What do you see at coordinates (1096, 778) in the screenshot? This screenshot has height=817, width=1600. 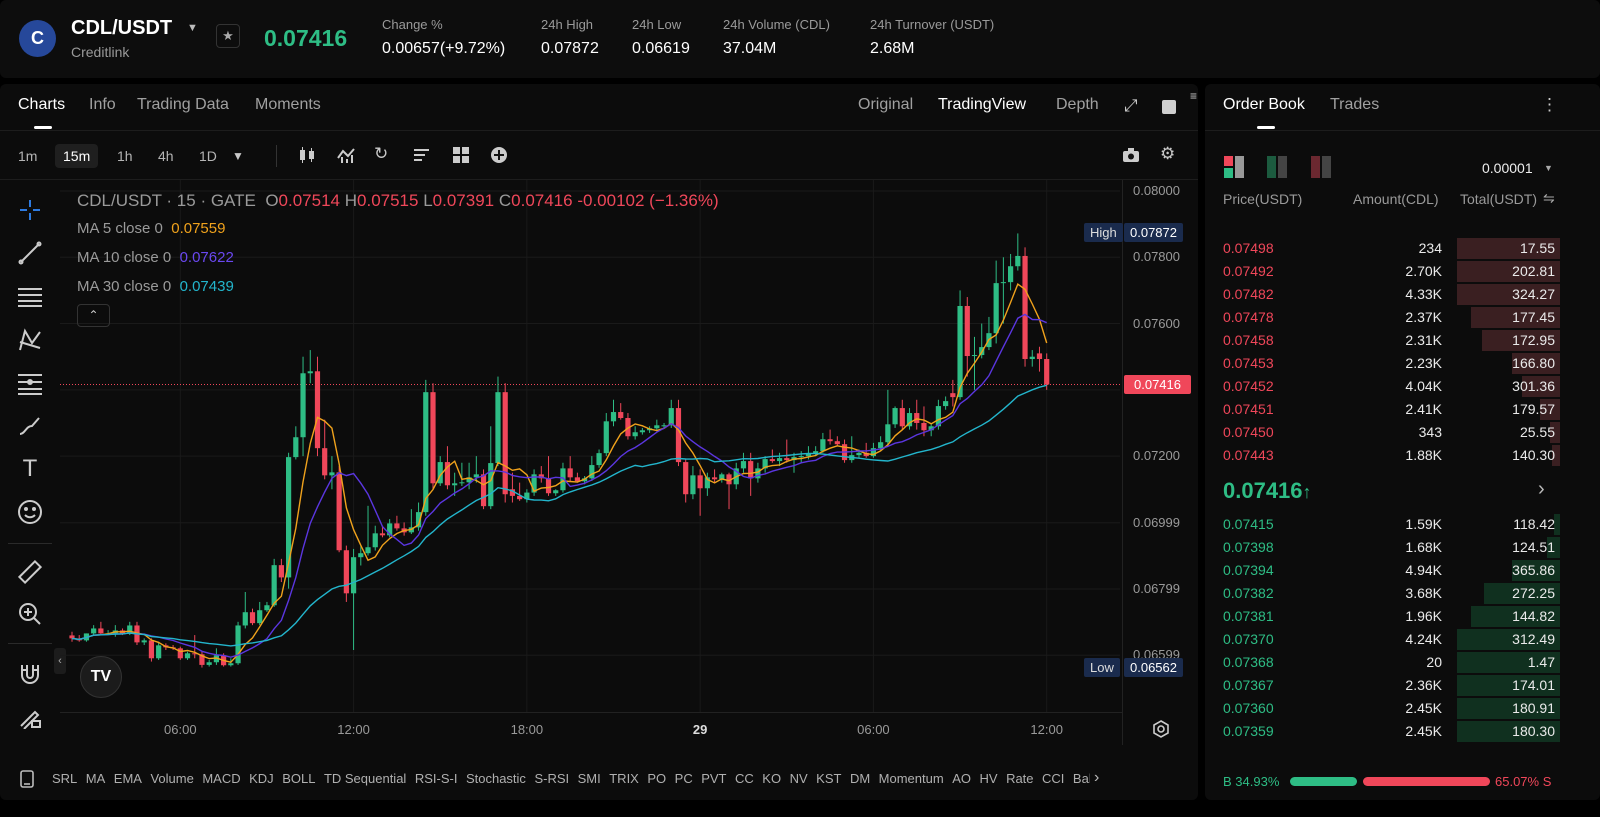 I see `indicator-scroll-right-icon: ›` at bounding box center [1096, 778].